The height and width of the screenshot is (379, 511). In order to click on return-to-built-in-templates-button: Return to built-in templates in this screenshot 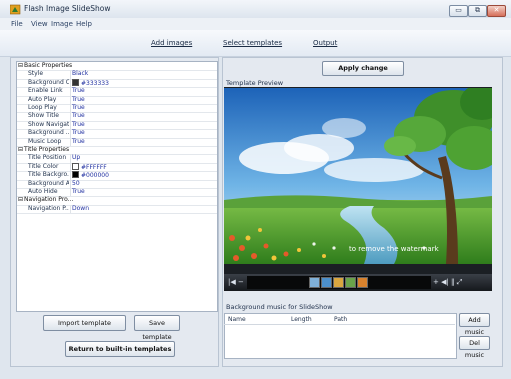, I will do `click(120, 349)`.